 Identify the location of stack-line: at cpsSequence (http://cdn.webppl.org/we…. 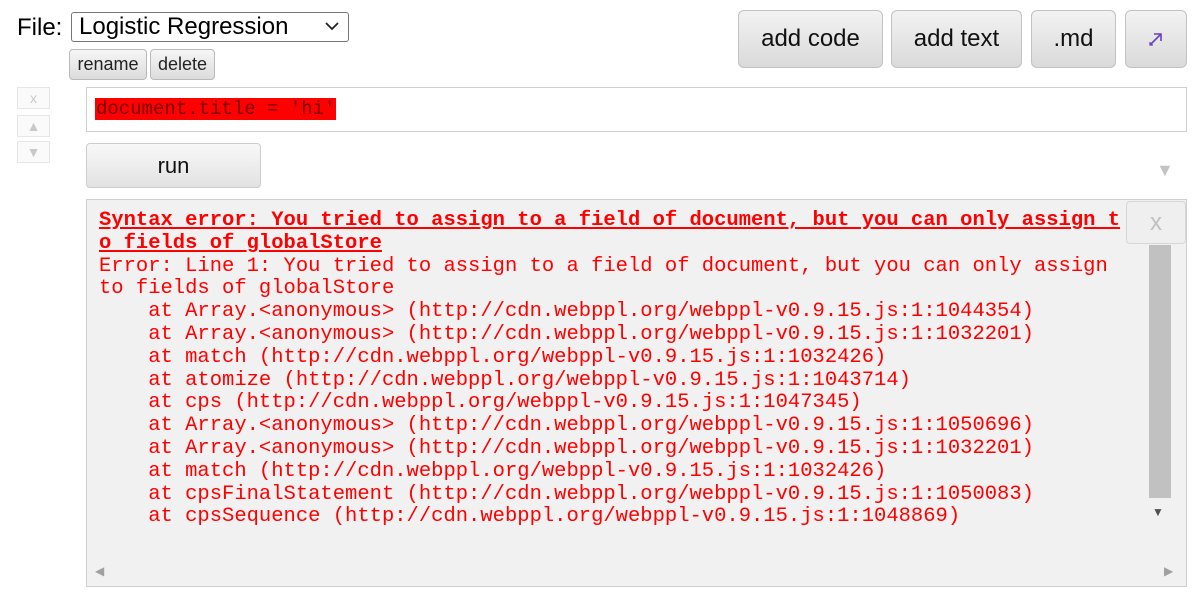
(530, 517).